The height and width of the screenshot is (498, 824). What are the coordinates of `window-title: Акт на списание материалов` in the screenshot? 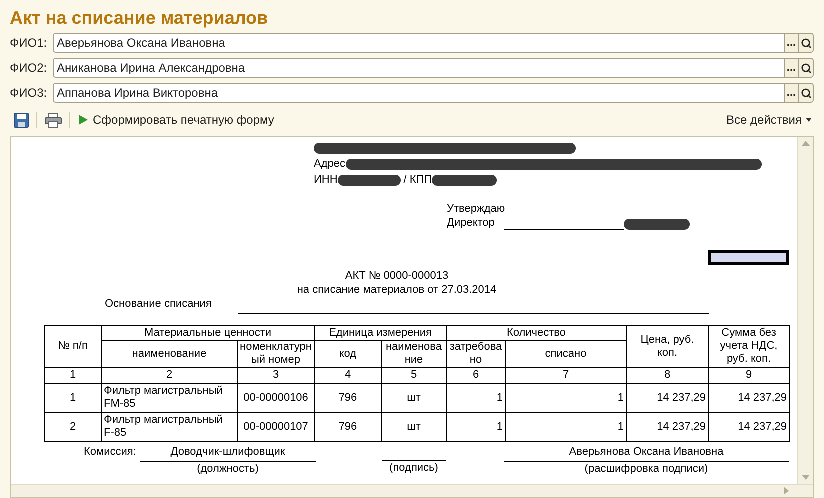 It's located at (139, 18).